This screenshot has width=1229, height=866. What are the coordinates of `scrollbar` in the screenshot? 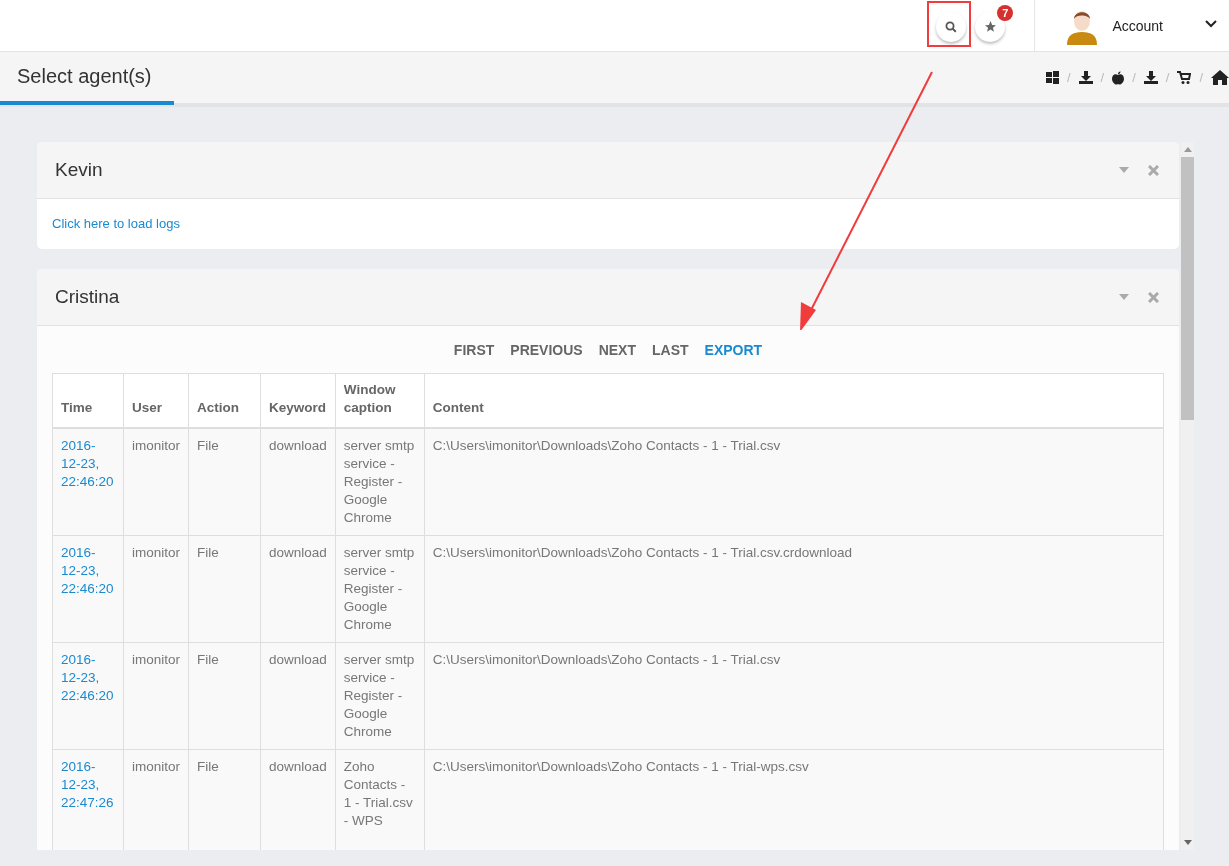 It's located at (1187, 496).